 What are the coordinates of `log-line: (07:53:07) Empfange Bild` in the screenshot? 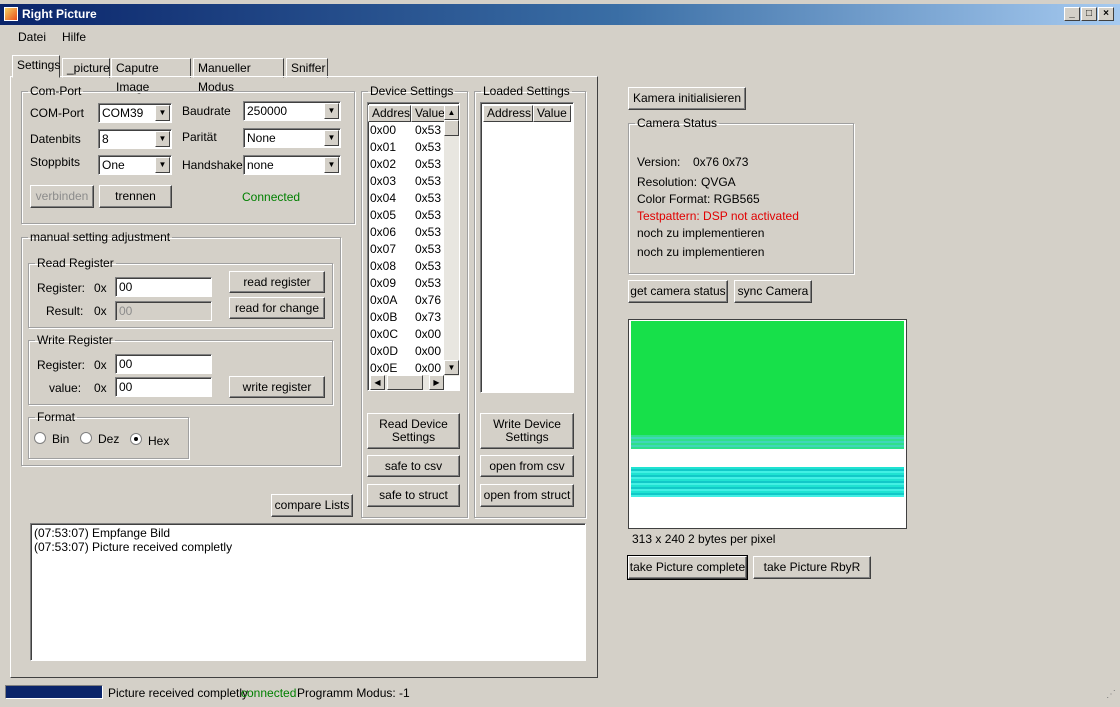 It's located at (102, 533).